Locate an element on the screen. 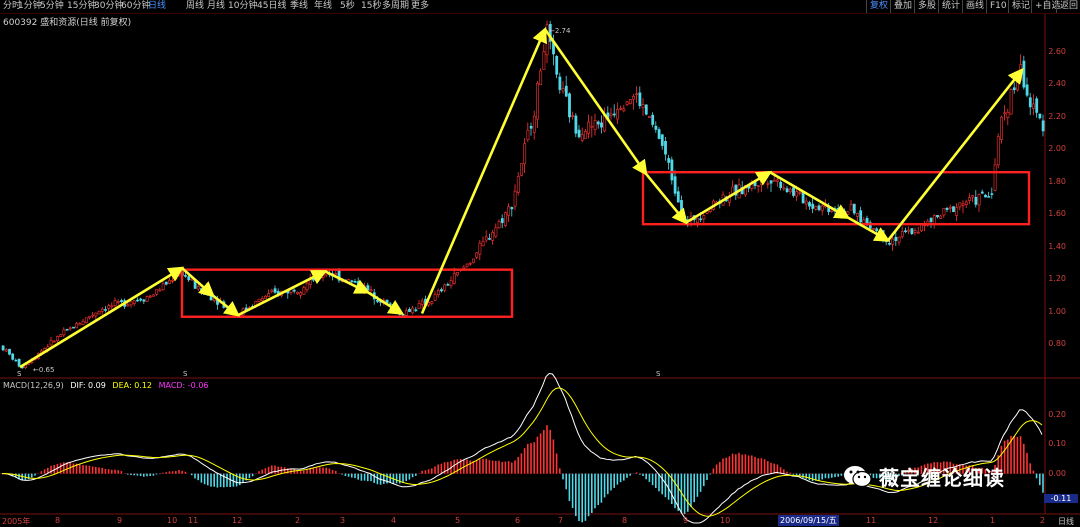 This screenshot has height=527, width=1080. price-tick: 0.80 is located at coordinates (1057, 344).